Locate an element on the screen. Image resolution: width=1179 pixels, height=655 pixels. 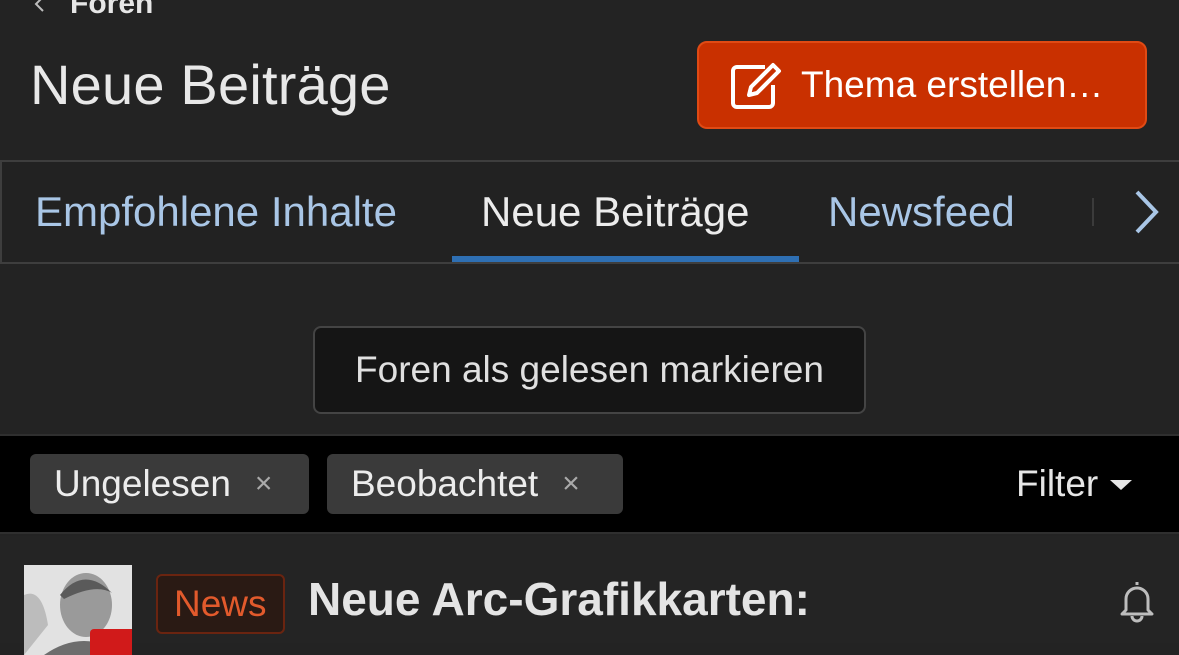
mark-forums-read-button: Foren als gelesen markieren is located at coordinates (589, 370).